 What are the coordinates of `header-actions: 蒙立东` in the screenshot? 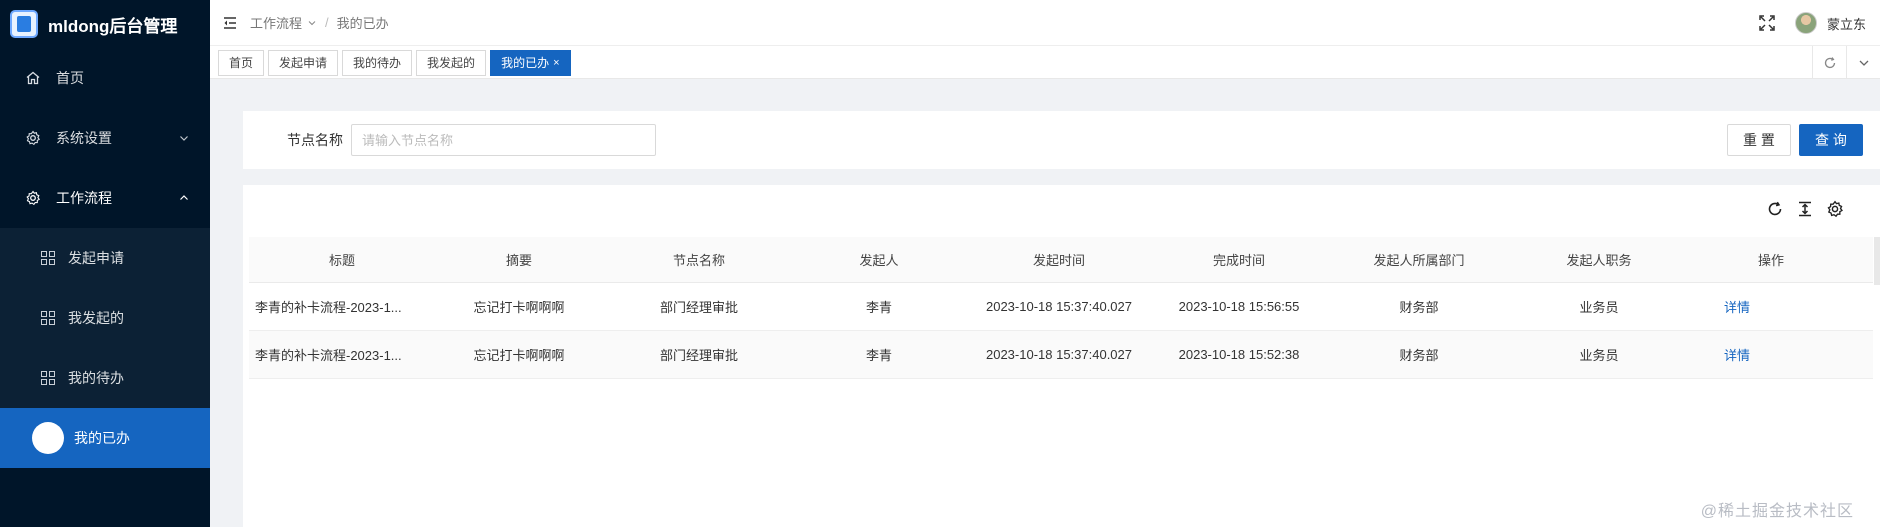 It's located at (1811, 23).